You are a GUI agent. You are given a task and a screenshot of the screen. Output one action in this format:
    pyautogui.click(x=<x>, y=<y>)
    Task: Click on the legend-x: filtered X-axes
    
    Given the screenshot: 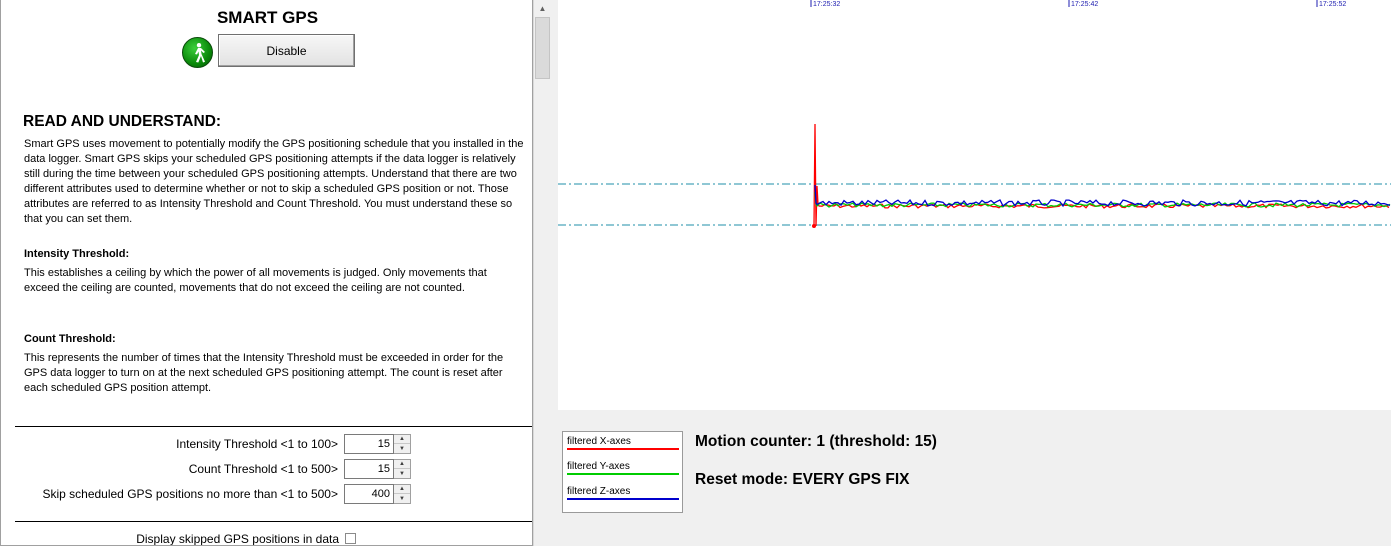 What is the action you would take?
    pyautogui.click(x=623, y=443)
    